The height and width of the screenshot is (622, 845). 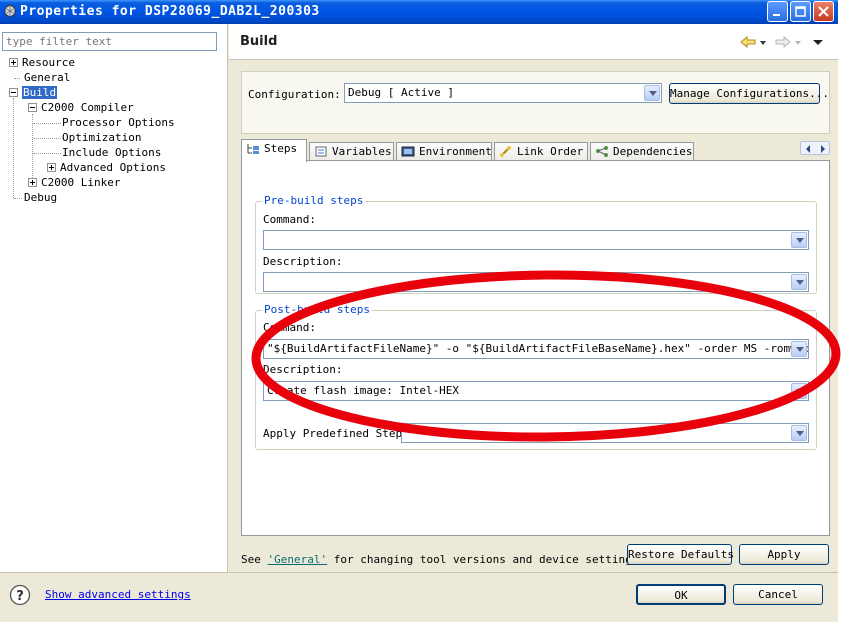 I want to click on tree-item-debug: Debug, so click(x=40, y=198).